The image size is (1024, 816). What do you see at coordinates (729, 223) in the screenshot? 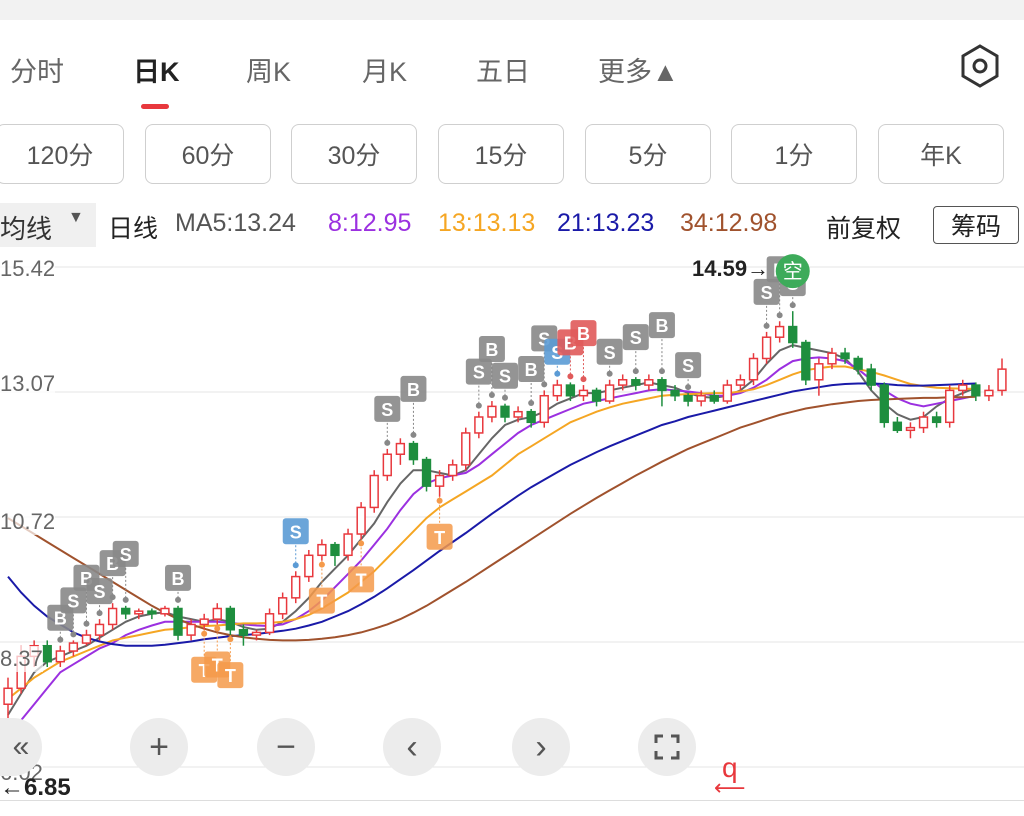
I see `ma34-value: 34:12.98` at bounding box center [729, 223].